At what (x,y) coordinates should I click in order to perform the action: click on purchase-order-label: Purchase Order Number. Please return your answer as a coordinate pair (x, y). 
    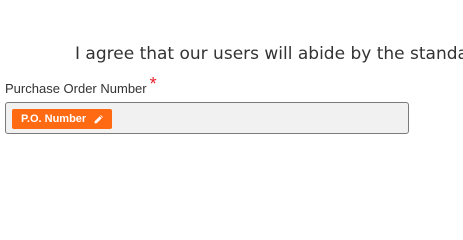
    Looking at the image, I should click on (76, 88).